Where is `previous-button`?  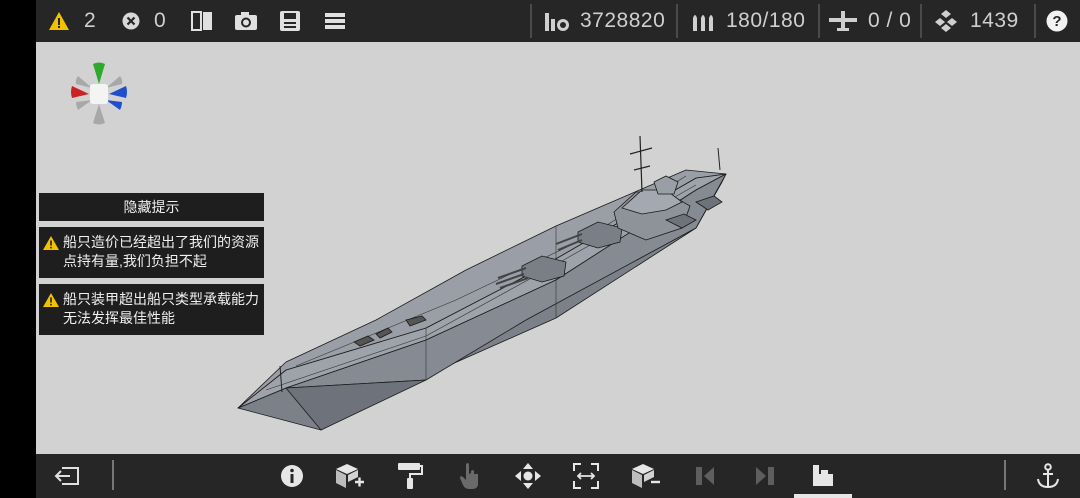 previous-button is located at coordinates (706, 476).